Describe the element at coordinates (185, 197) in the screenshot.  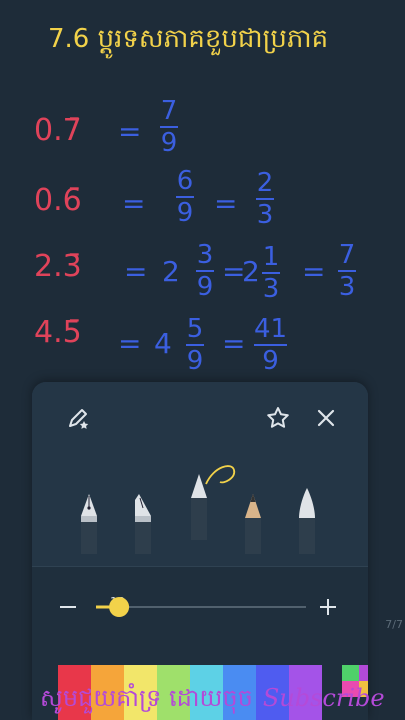
I see `fraction-2a: 69` at that location.